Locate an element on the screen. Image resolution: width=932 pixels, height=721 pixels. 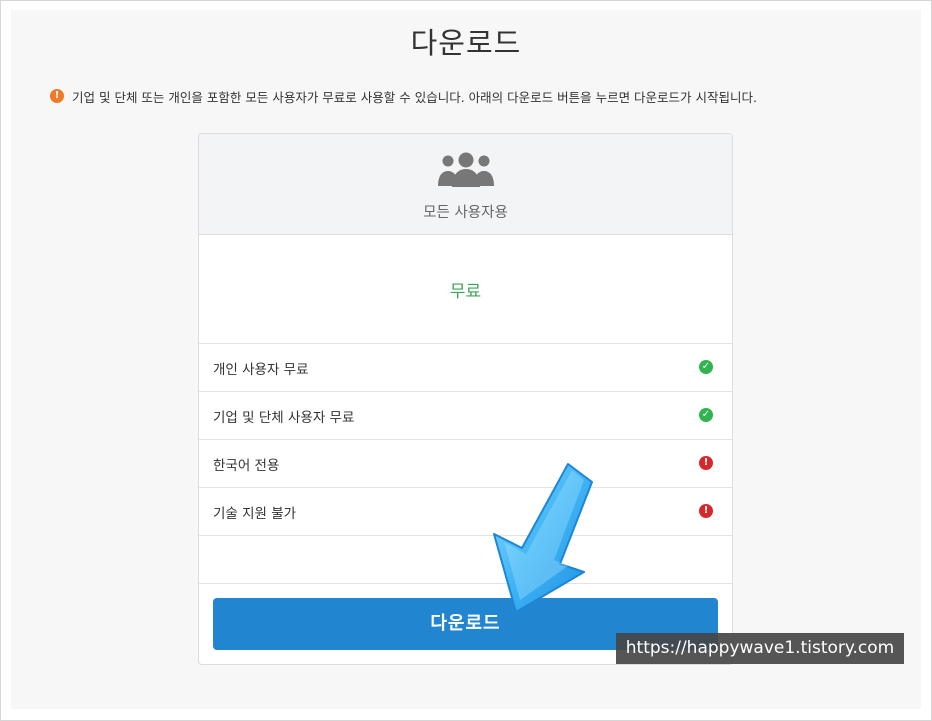
price-row: 무료 is located at coordinates (465, 289).